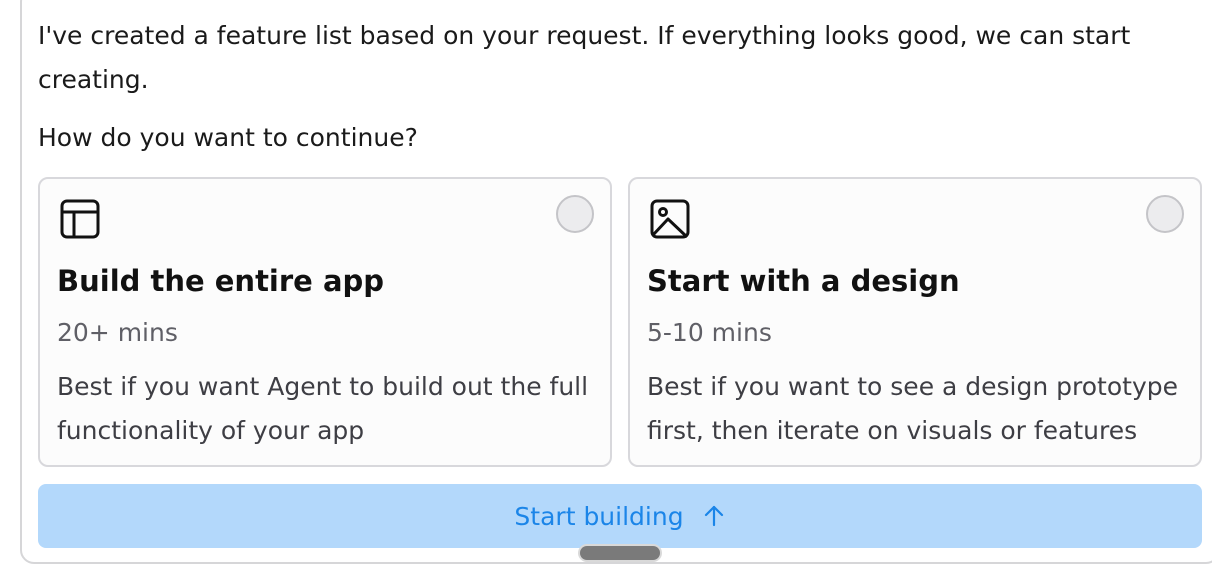  What do you see at coordinates (670, 219) in the screenshot?
I see `image-icon` at bounding box center [670, 219].